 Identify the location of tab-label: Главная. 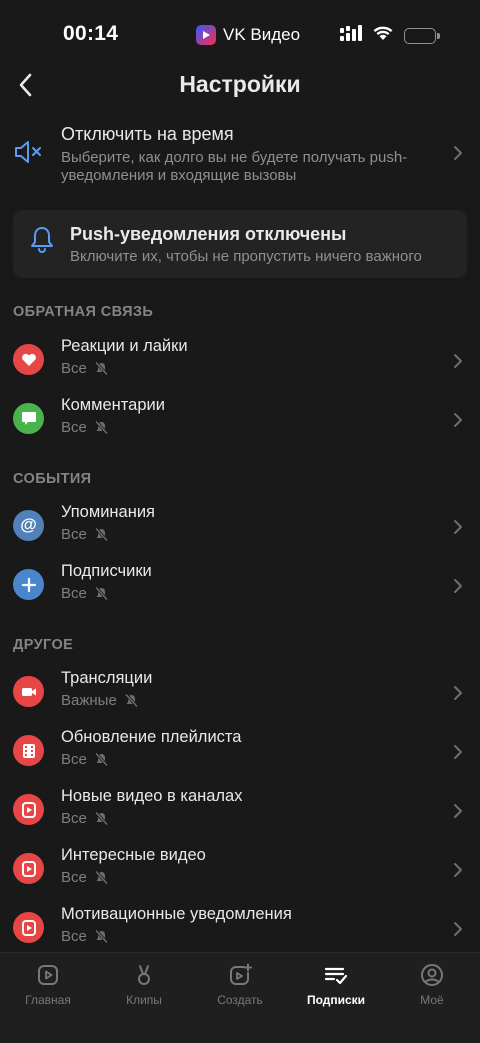
(48, 1000).